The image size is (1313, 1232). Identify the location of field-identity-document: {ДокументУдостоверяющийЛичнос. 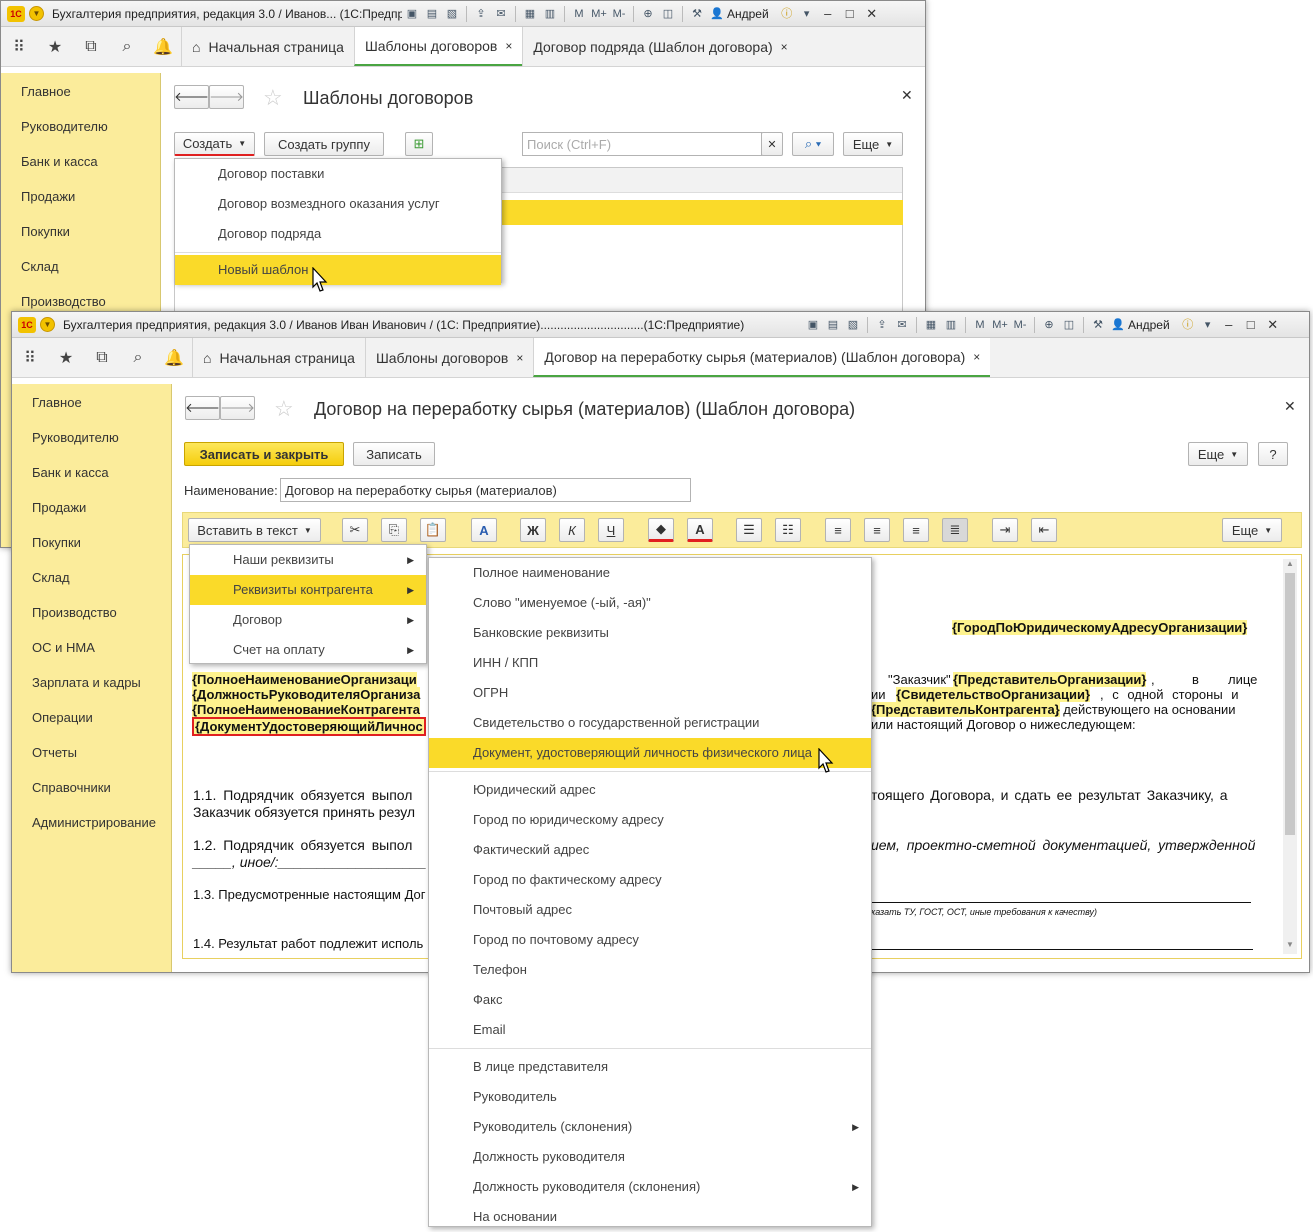
(309, 726).